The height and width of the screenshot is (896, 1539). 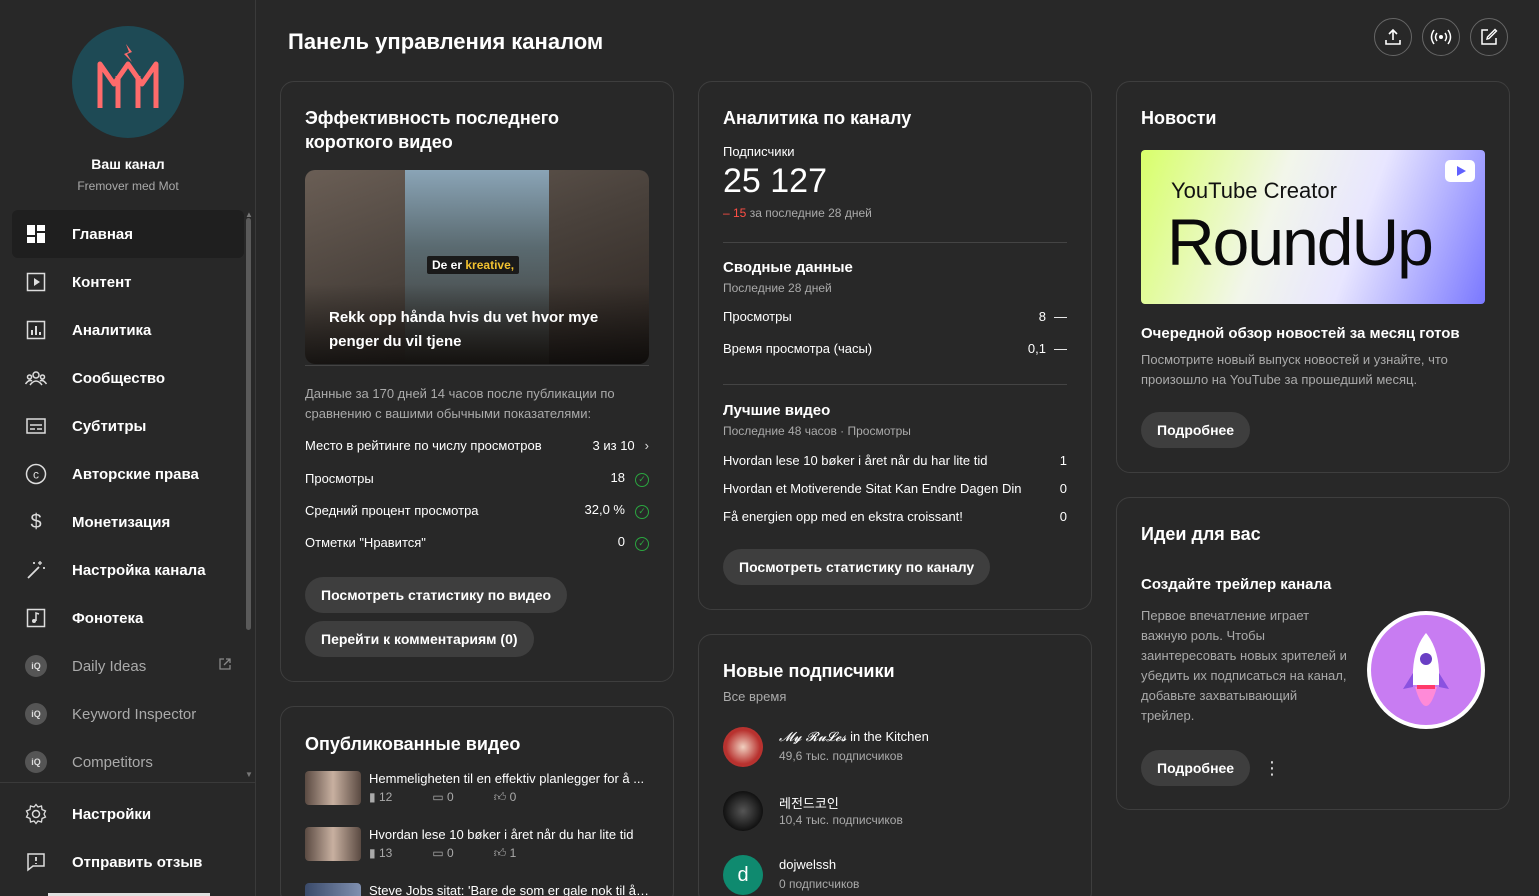 I want to click on channel-name: Ваш канал, so click(x=128, y=164).